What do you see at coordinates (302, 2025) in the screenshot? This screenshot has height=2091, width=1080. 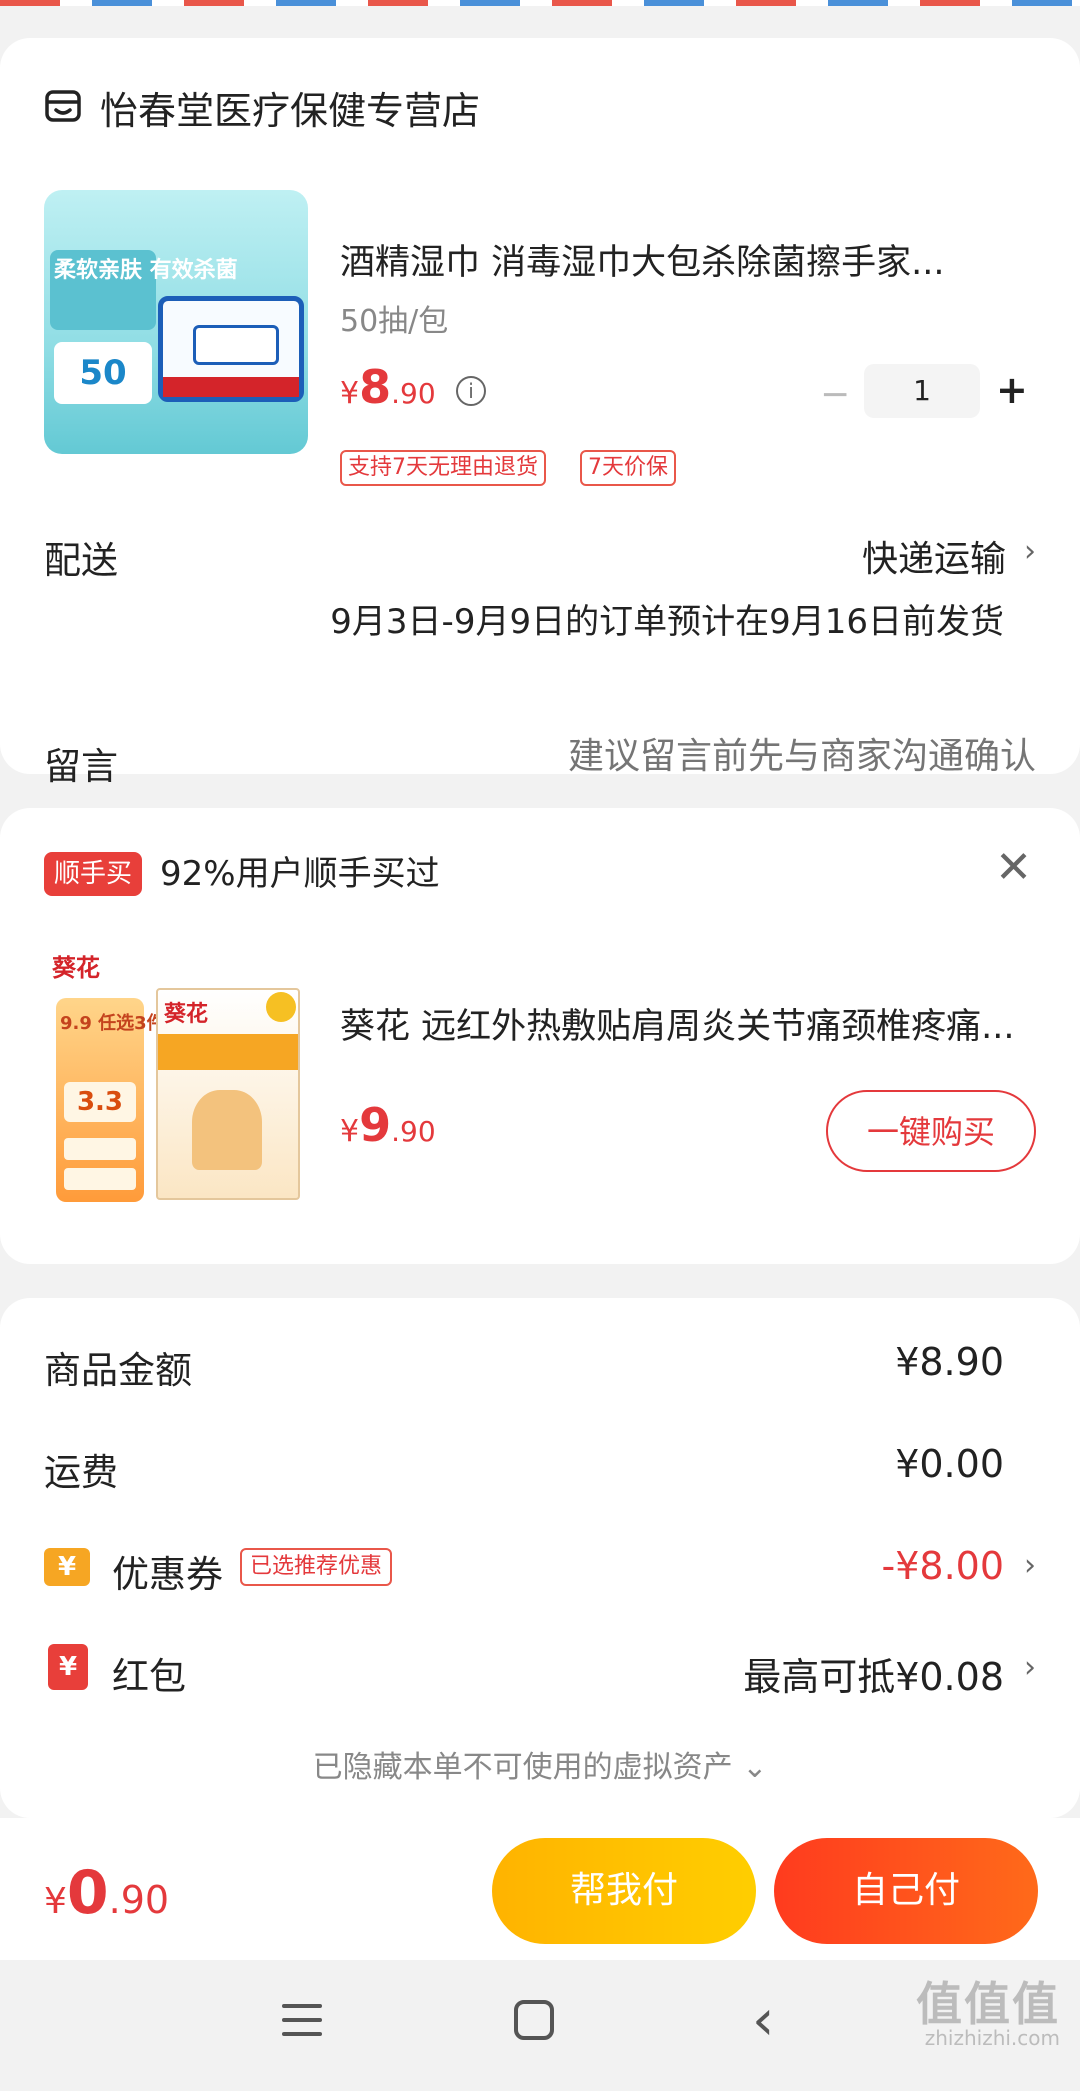 I see `recent-apps-icon` at bounding box center [302, 2025].